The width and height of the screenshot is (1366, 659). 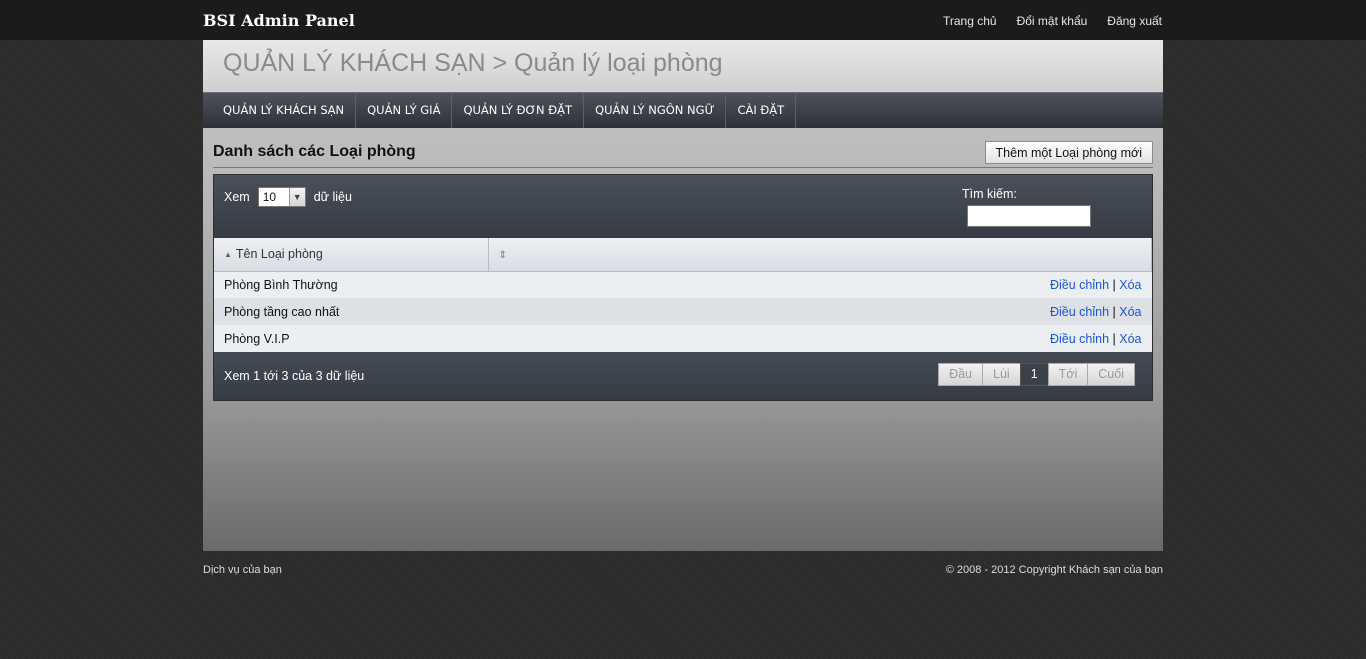 I want to click on column-header-name-label: Tên Loại phòng, so click(x=279, y=254).